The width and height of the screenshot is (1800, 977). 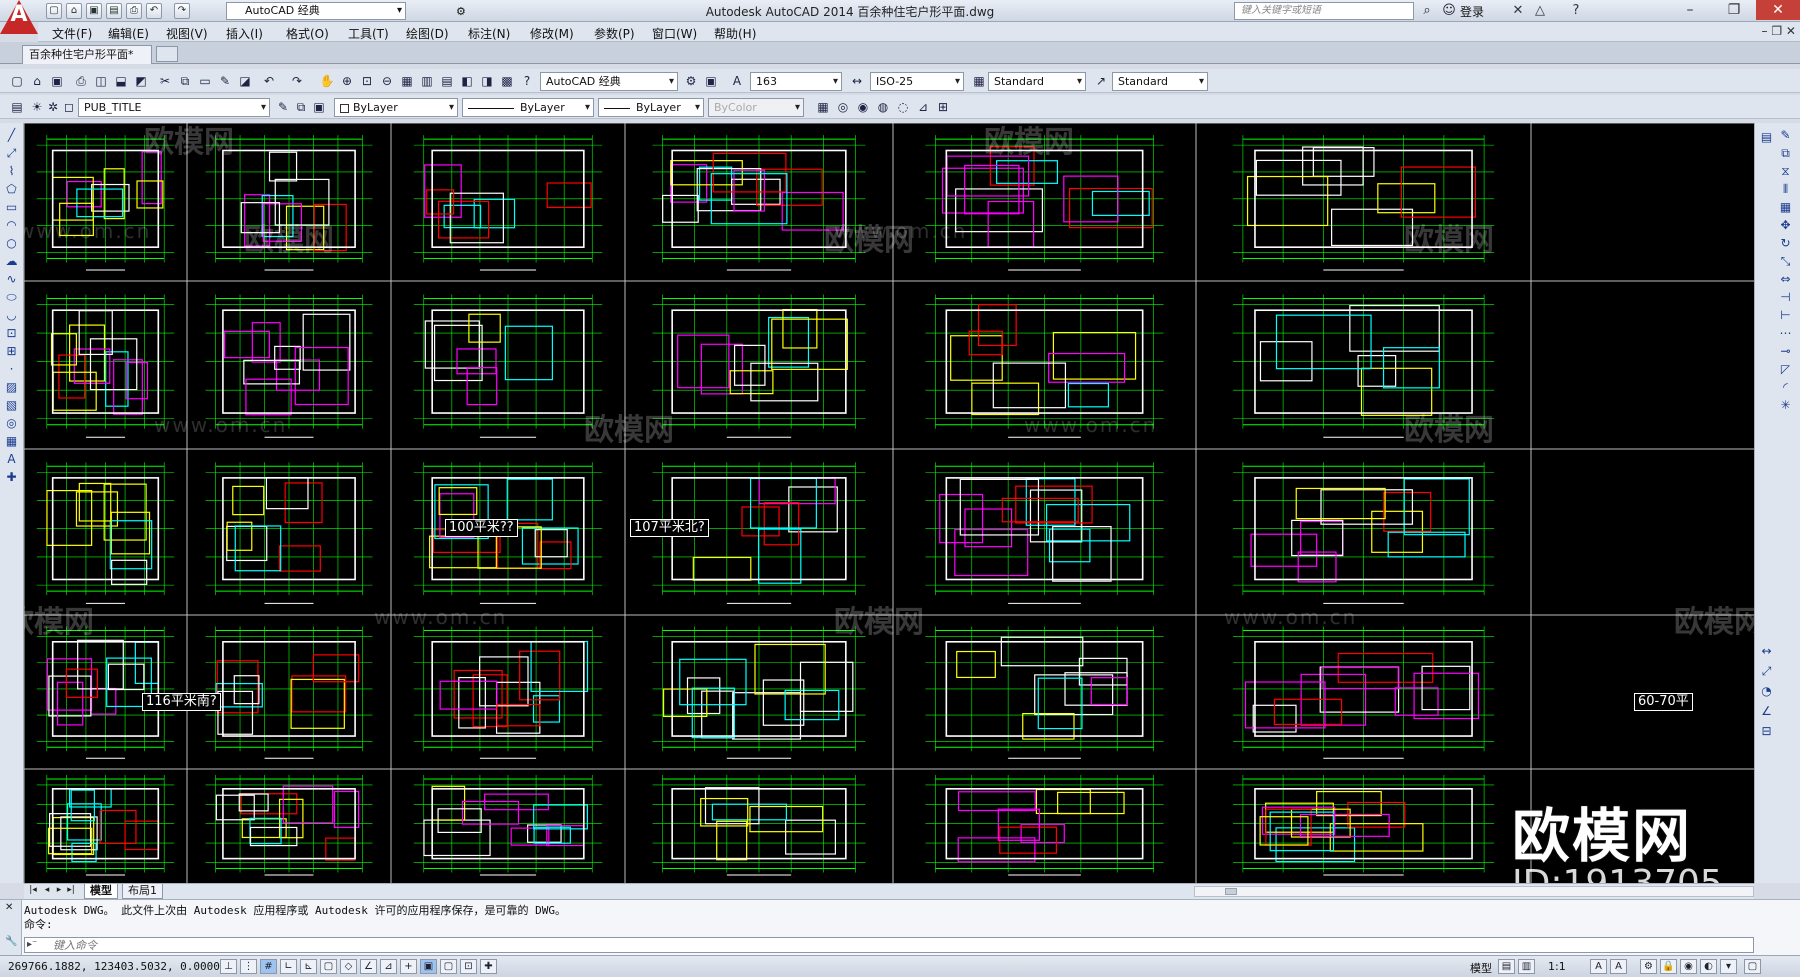 What do you see at coordinates (1785, 135) in the screenshot?
I see `erase-icon: ✎` at bounding box center [1785, 135].